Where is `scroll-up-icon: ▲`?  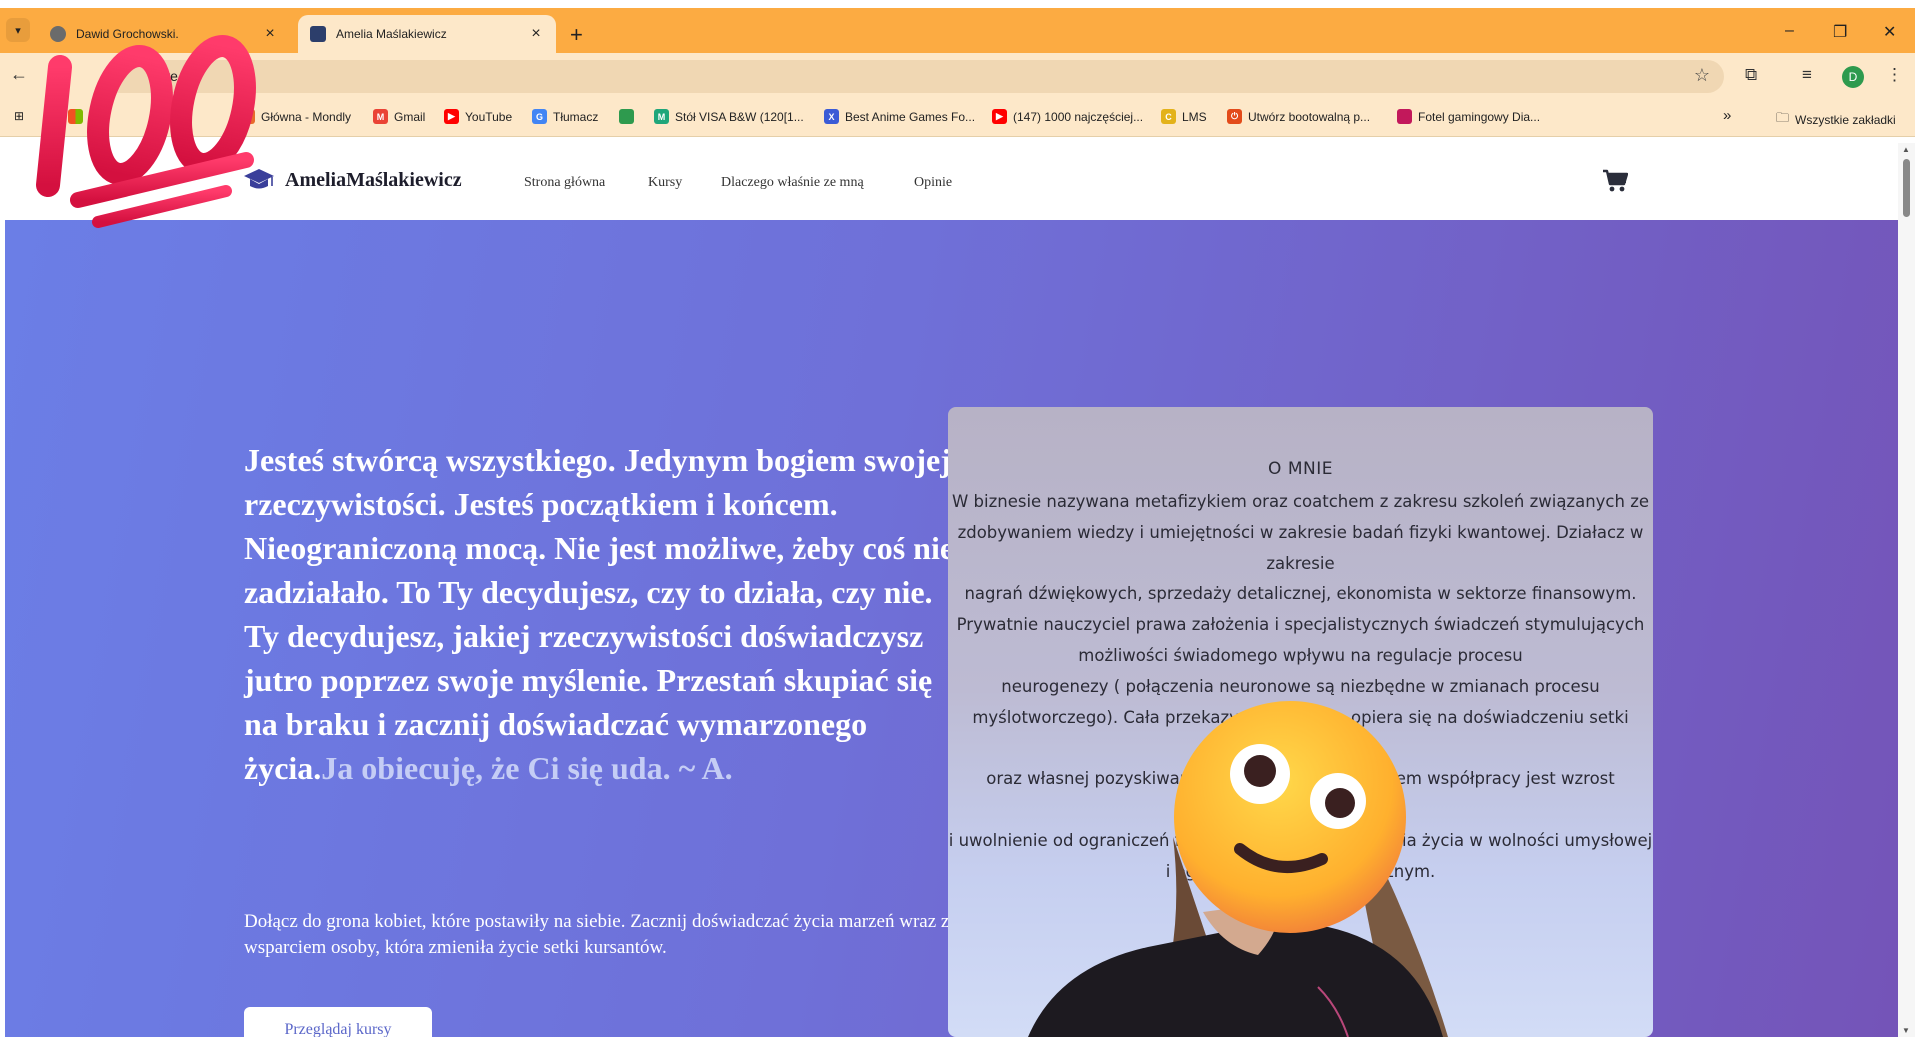 scroll-up-icon: ▲ is located at coordinates (1906, 149).